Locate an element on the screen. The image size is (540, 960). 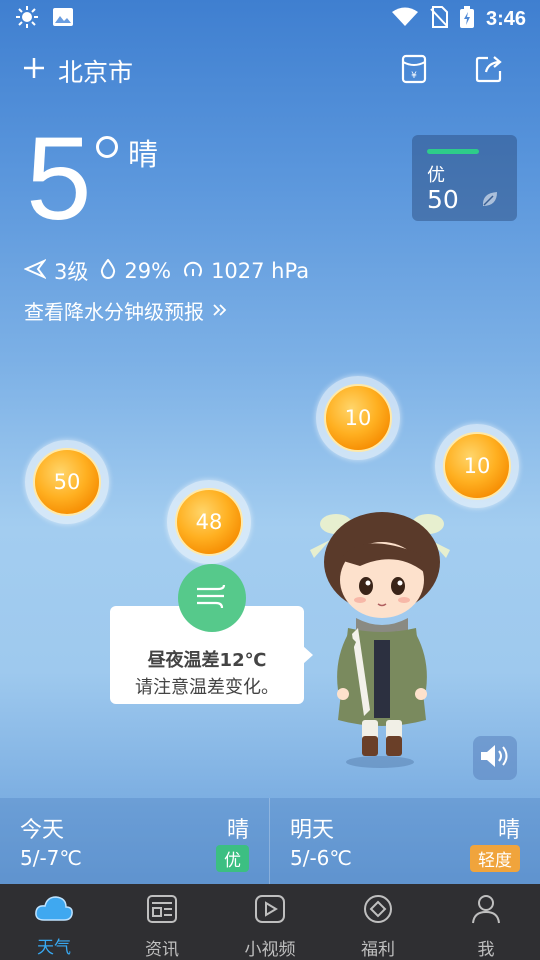
reward-coin: 50 is located at coordinates (67, 482).